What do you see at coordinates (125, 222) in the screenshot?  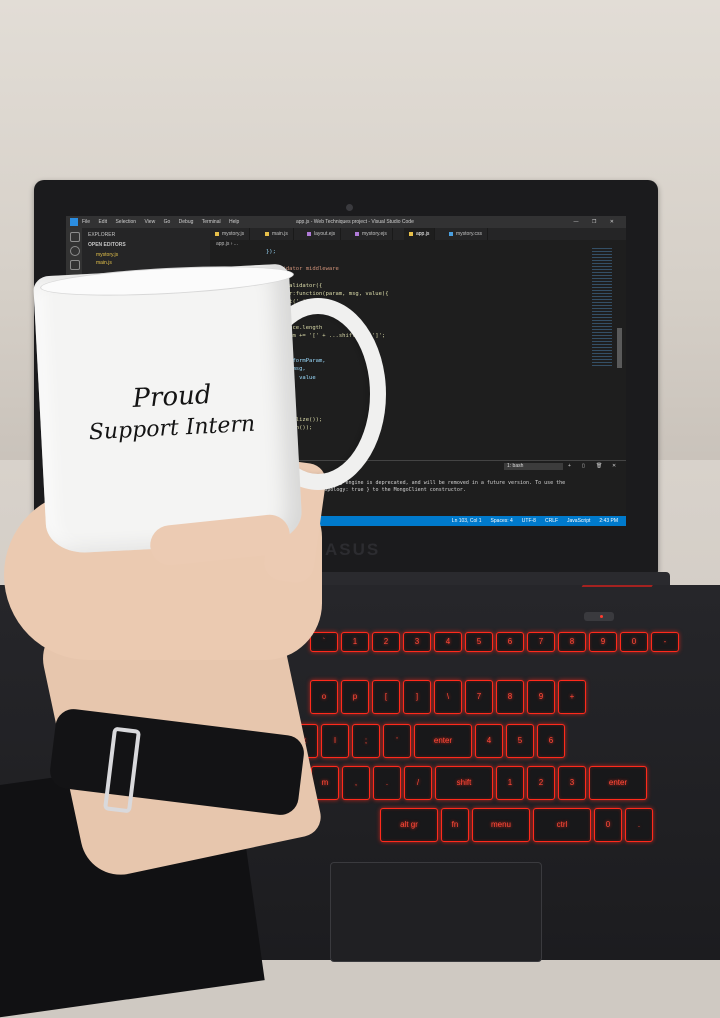 I see `menu-selection: Selection` at bounding box center [125, 222].